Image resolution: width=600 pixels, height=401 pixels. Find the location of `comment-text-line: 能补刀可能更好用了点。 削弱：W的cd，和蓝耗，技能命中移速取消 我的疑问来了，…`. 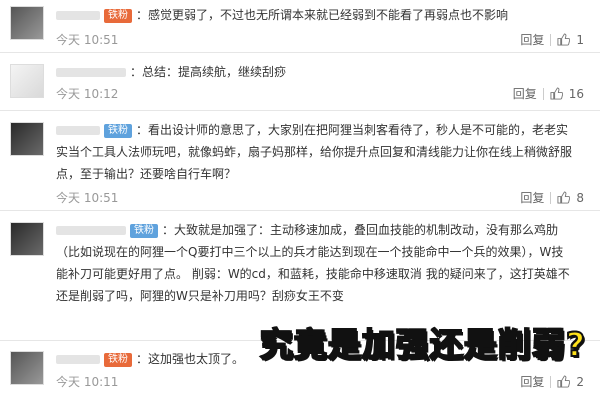

comment-text-line: 能补刀可能更好用了点。 削弱：W的cd，和蓝耗，技能命中移速取消 我的疑问来了，… is located at coordinates (322, 274).